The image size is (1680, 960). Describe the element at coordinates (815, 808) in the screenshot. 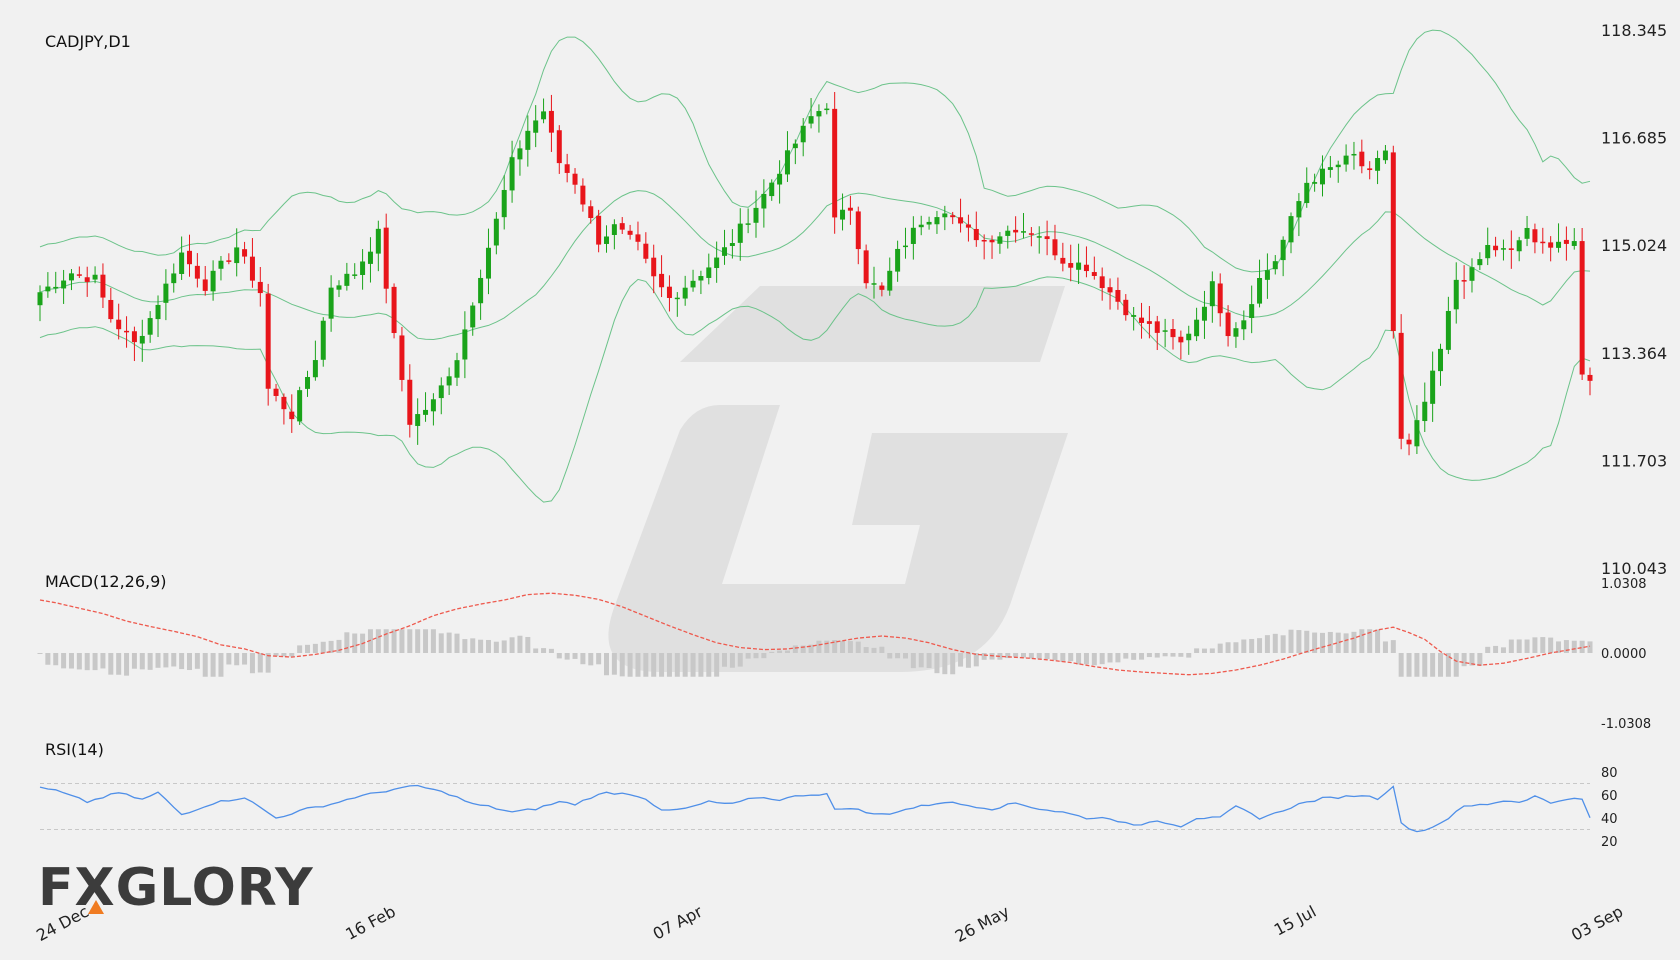

I see `rsi-panel` at that location.